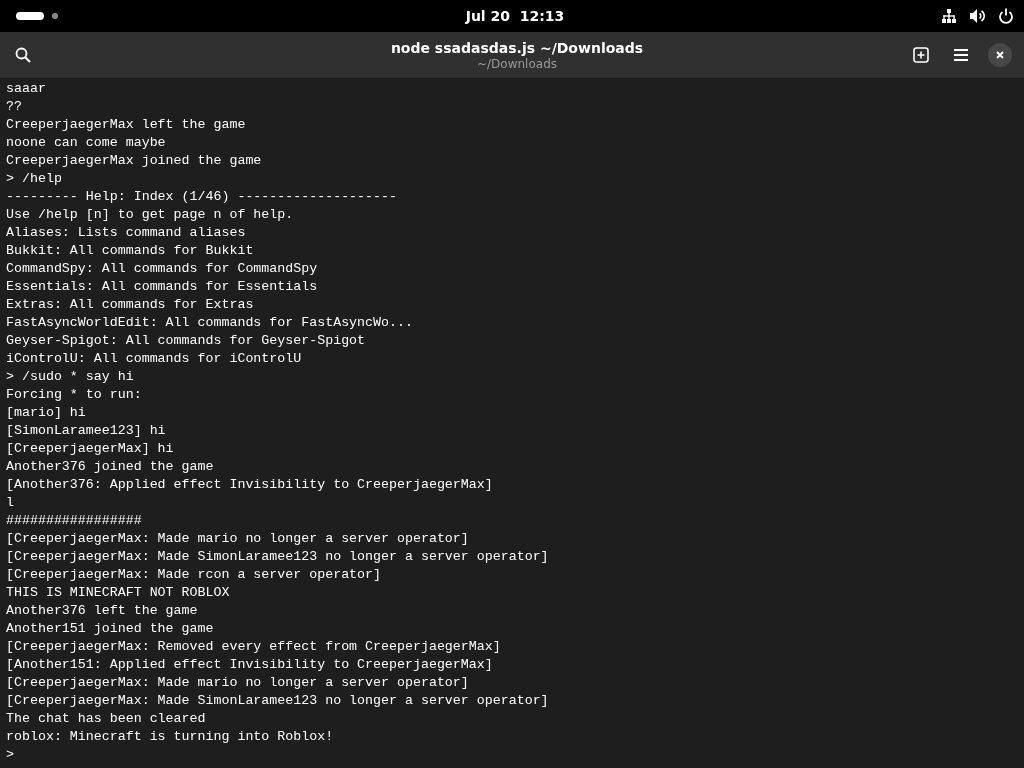 This screenshot has height=768, width=1024. Describe the element at coordinates (130, 250) in the screenshot. I see `terminal-line: Bukkit: All commands for Bukkit` at that location.